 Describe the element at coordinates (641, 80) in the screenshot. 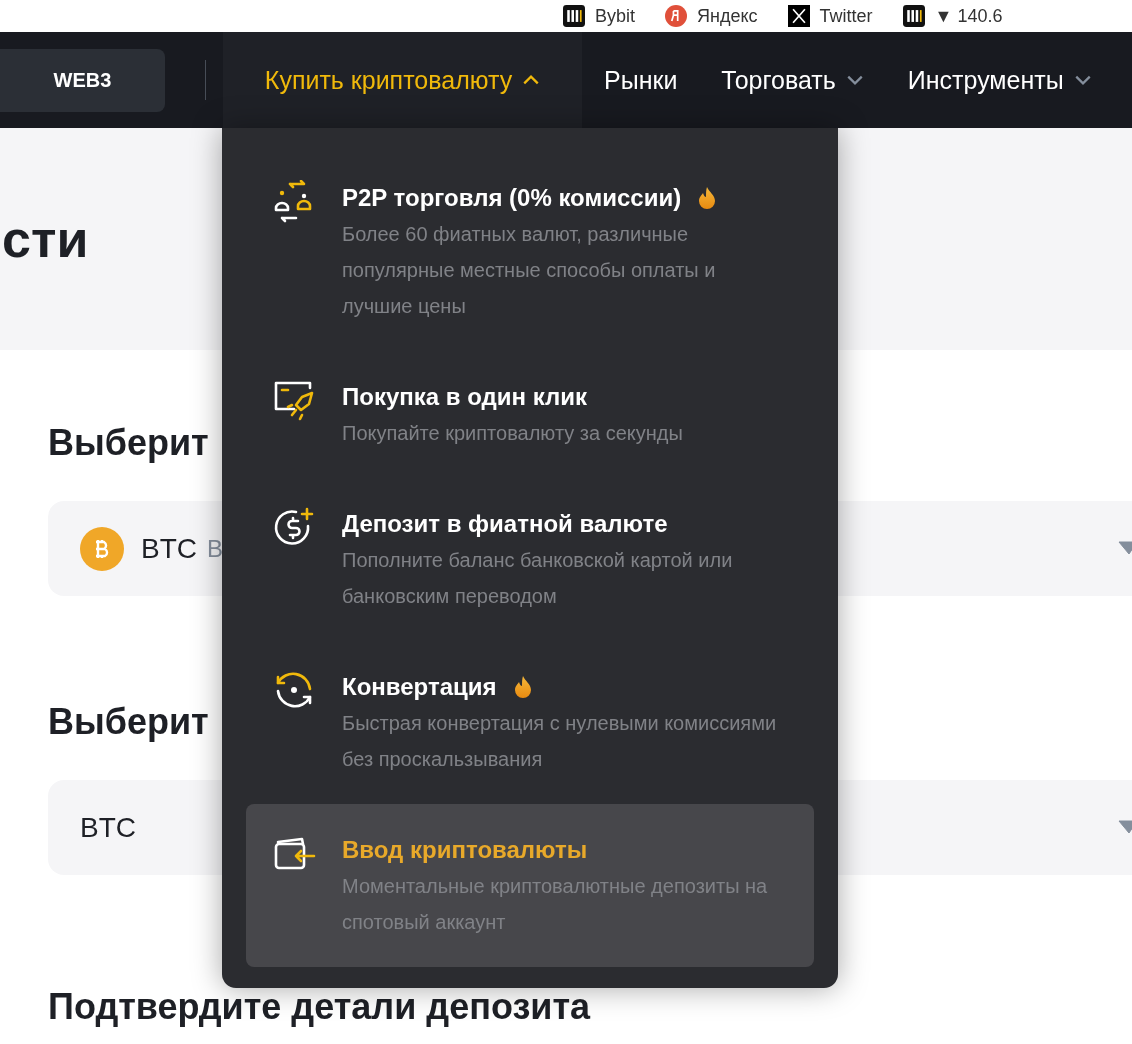

I see `nav-tab: Рынки` at that location.